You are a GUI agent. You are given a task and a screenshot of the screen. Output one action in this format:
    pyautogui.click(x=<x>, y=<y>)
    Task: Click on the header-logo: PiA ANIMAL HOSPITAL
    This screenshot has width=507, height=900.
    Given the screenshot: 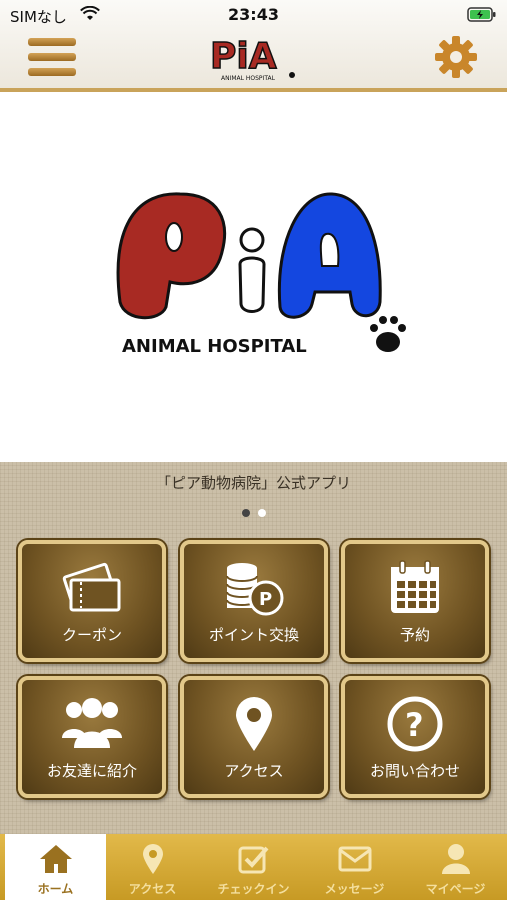 What is the action you would take?
    pyautogui.click(x=252, y=58)
    